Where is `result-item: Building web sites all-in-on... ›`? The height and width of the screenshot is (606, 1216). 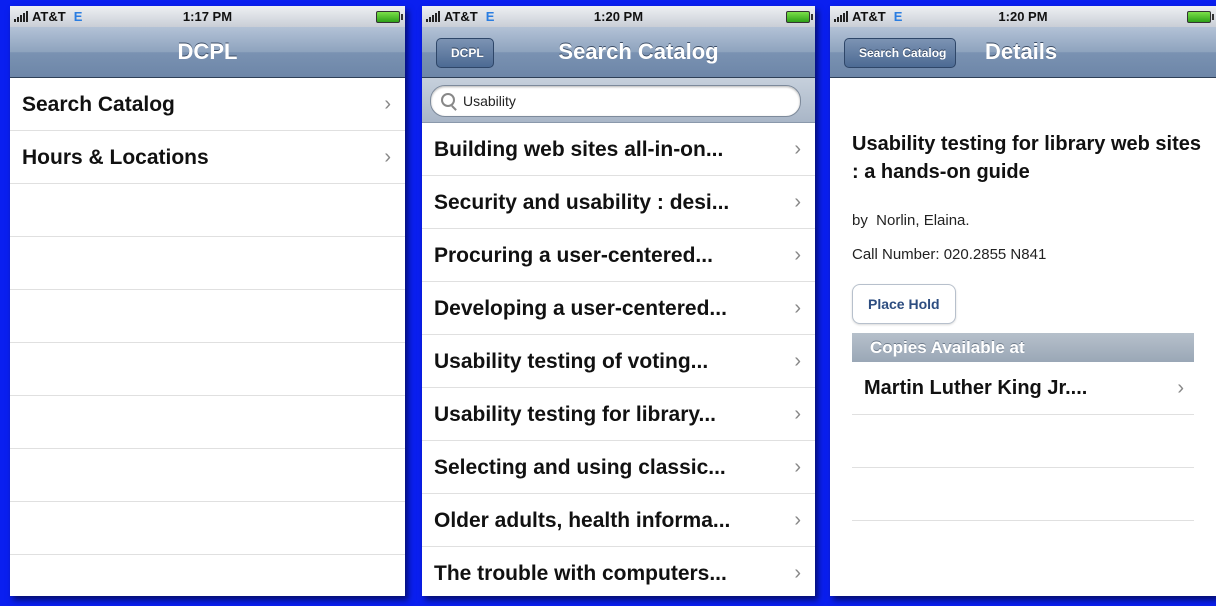 result-item: Building web sites all-in-on... › is located at coordinates (618, 149).